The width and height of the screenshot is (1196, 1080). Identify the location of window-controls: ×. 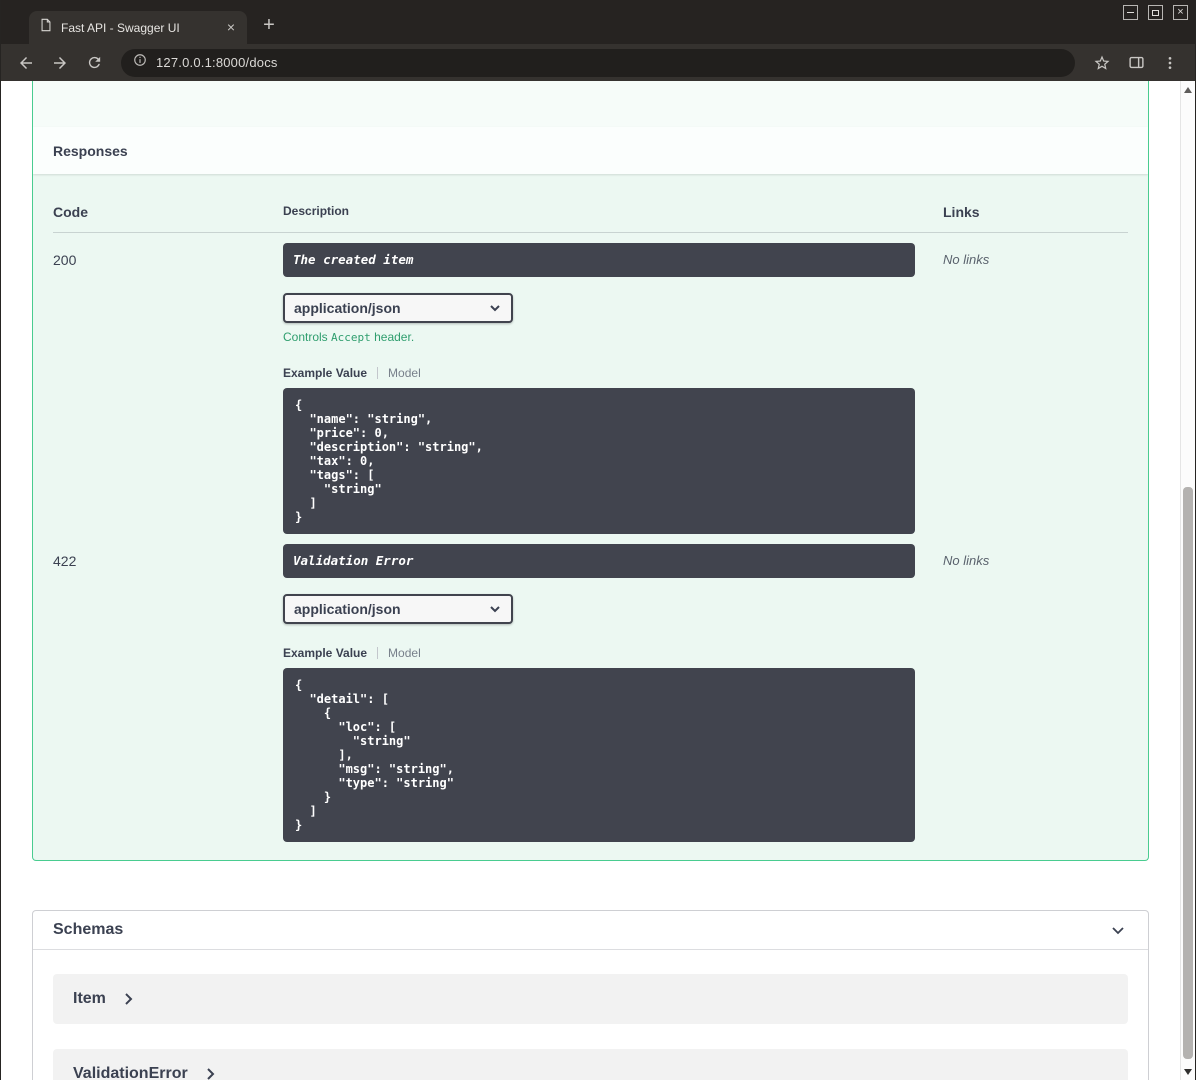
(1155, 12).